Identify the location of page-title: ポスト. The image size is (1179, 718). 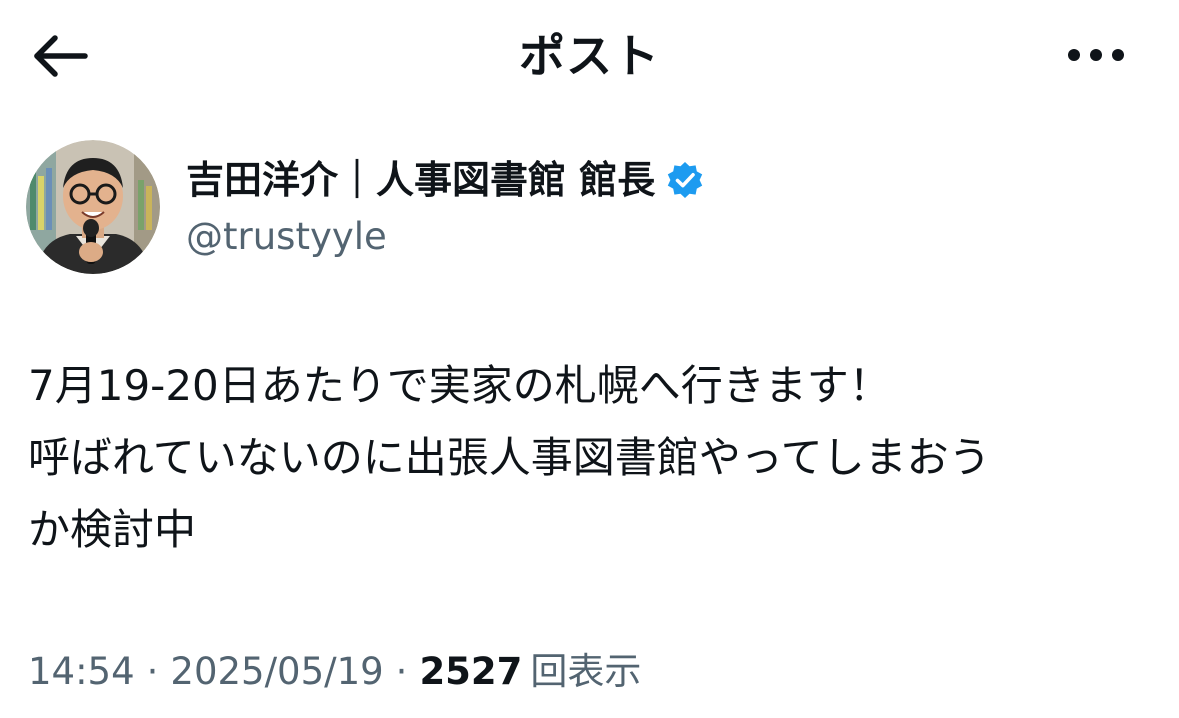
(589, 56).